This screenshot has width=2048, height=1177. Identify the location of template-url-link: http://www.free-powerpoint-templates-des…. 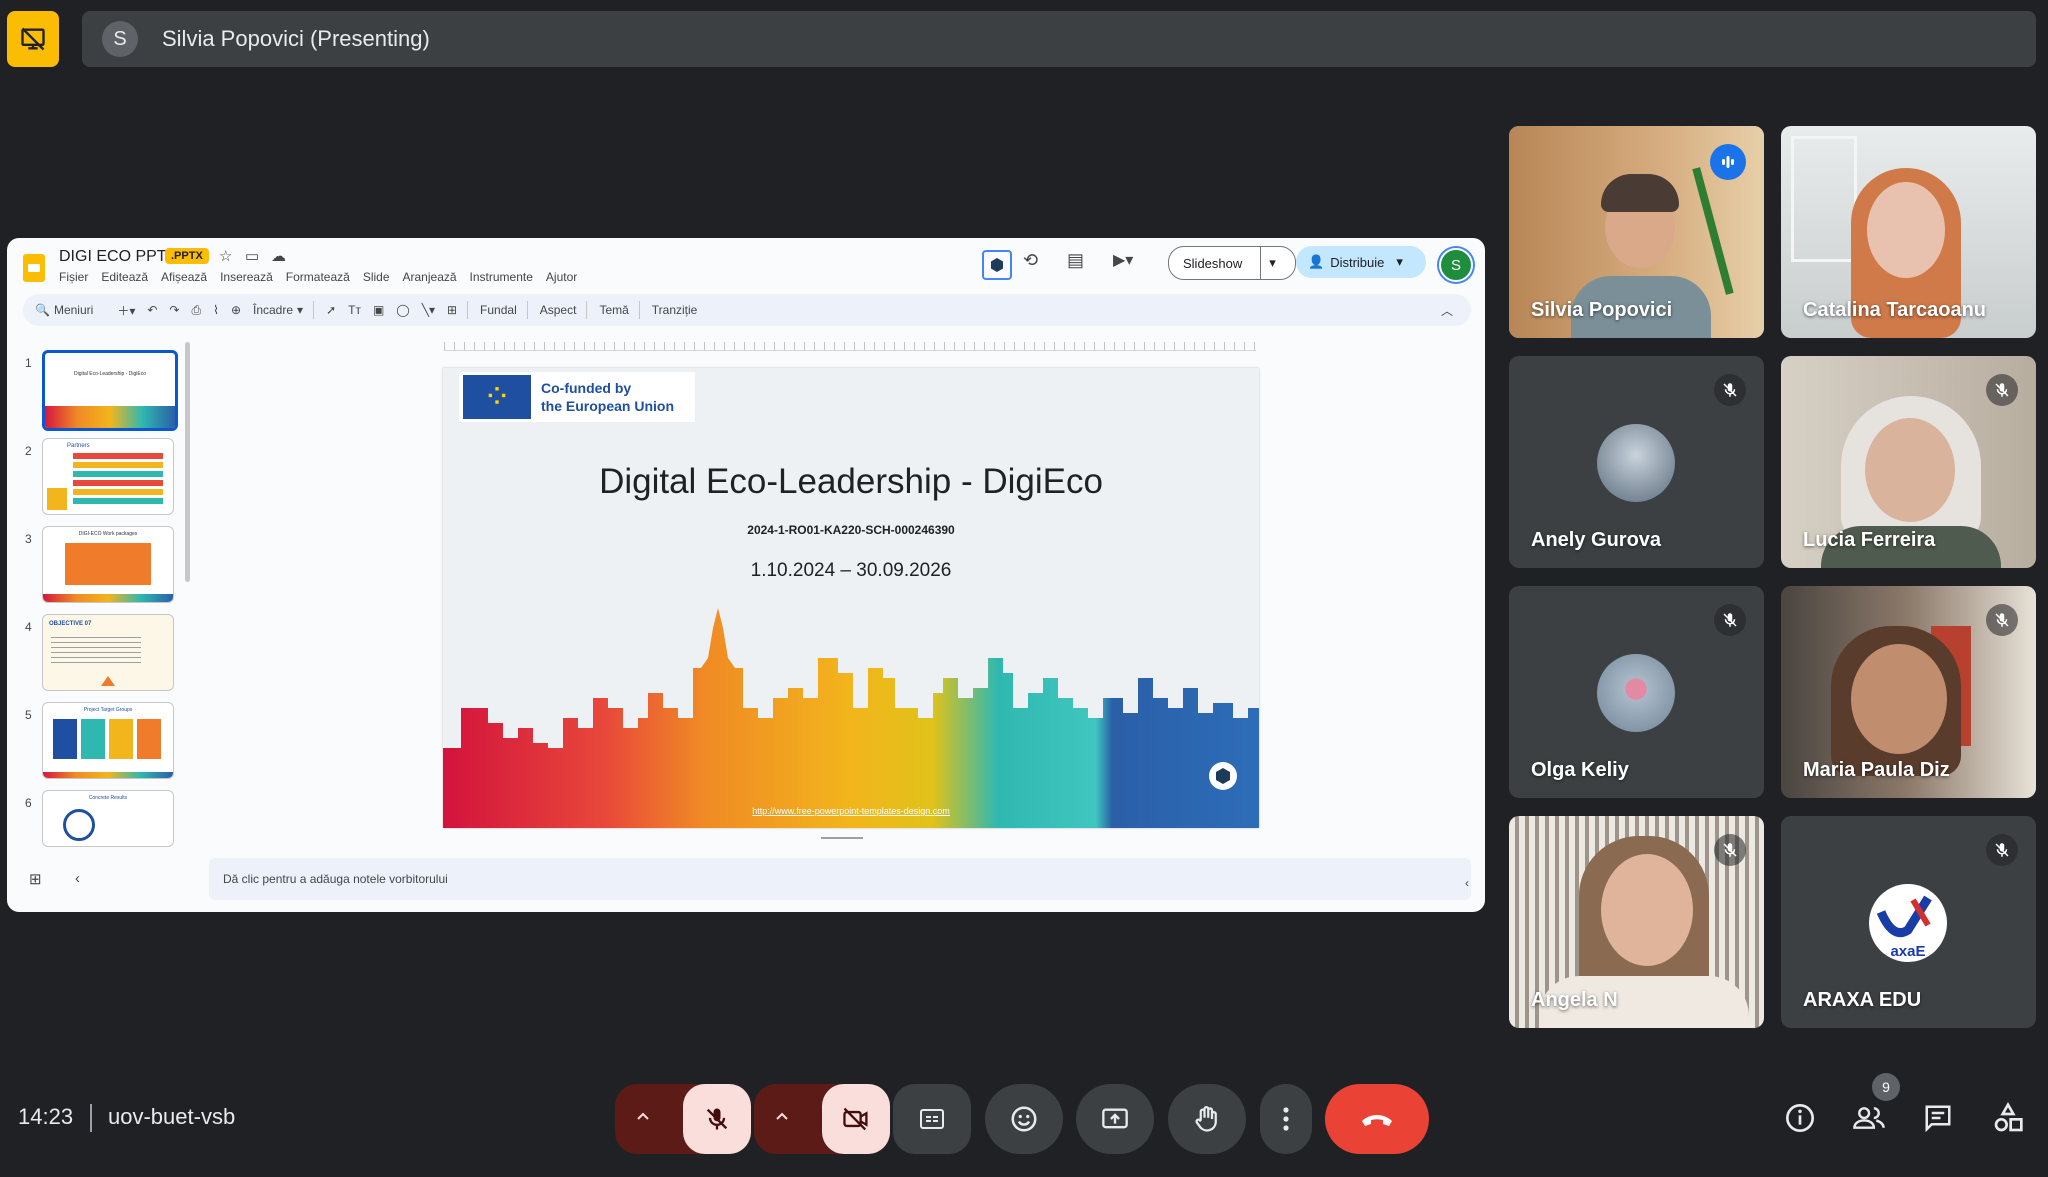
(851, 811).